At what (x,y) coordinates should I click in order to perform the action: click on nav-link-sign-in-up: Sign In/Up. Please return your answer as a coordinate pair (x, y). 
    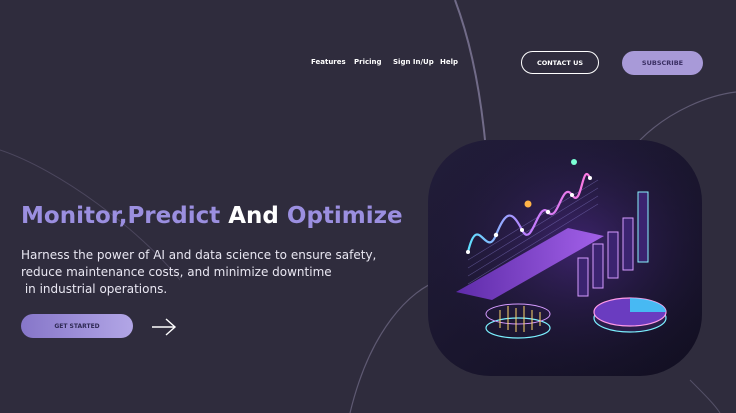
    Looking at the image, I should click on (413, 62).